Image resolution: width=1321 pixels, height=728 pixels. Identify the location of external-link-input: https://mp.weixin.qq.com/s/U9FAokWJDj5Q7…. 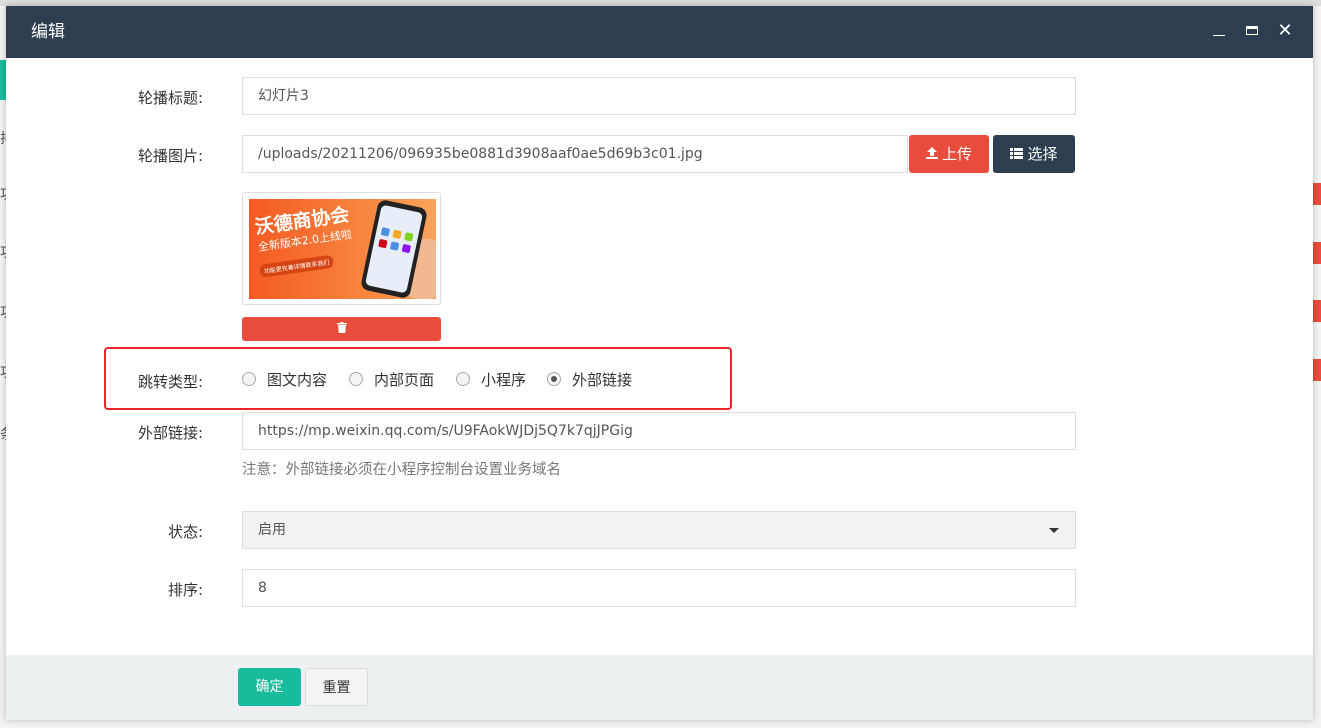
(659, 431).